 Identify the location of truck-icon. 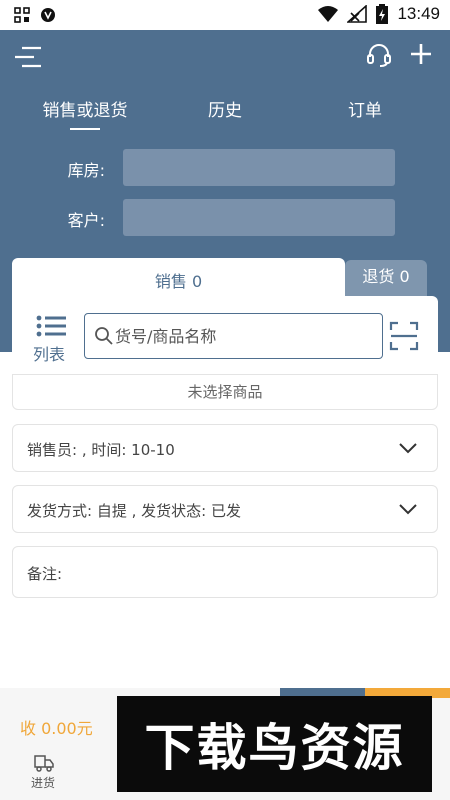
(44, 763).